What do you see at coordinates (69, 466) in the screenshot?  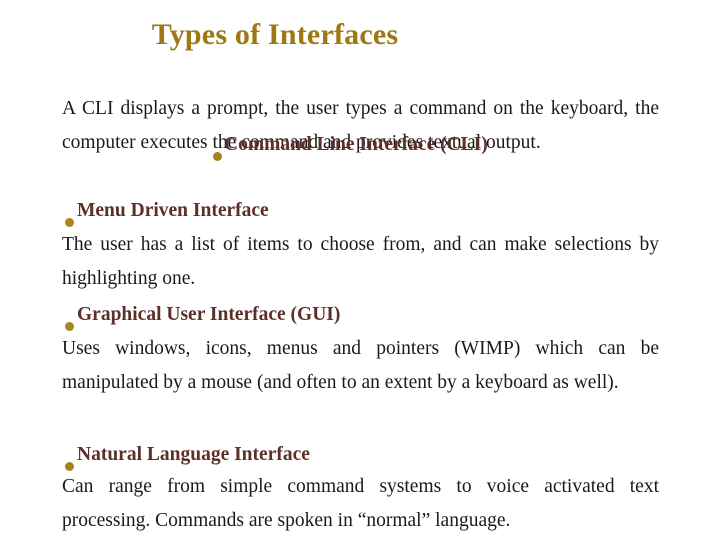 I see `bullet-marker-natural-language-interface` at bounding box center [69, 466].